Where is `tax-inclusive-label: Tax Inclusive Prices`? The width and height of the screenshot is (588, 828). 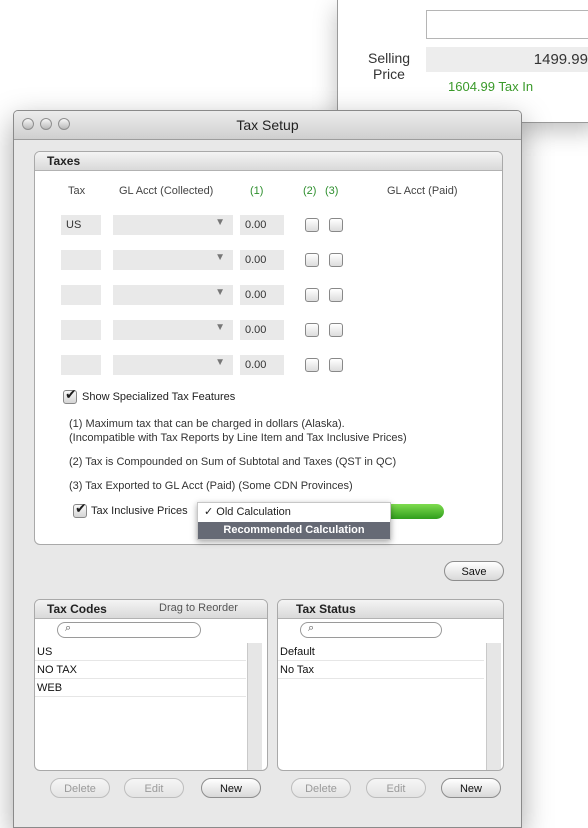
tax-inclusive-label: Tax Inclusive Prices is located at coordinates (139, 511).